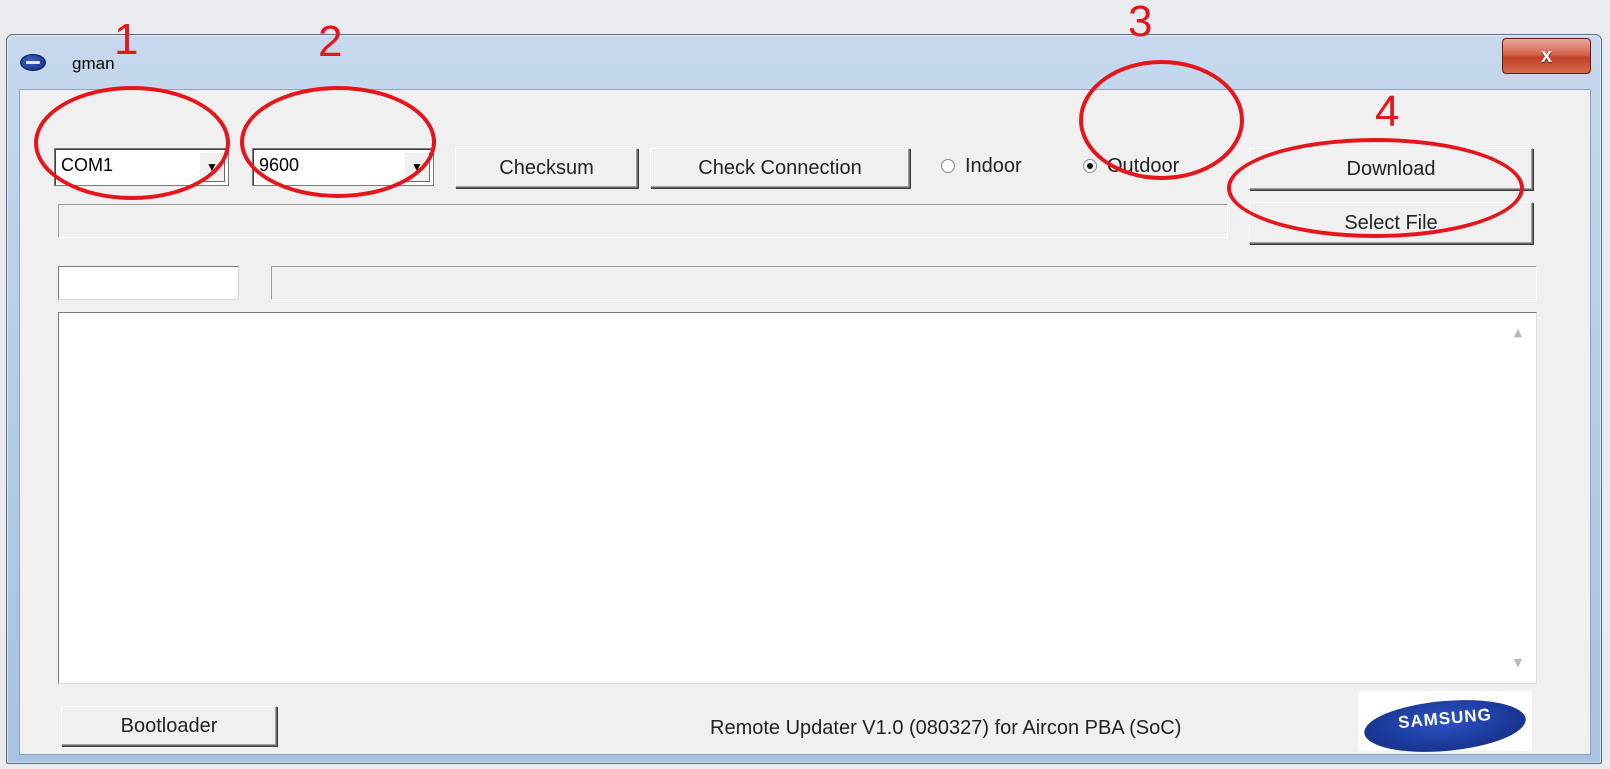 The image size is (1610, 769). I want to click on window-title: gman, so click(93, 63).